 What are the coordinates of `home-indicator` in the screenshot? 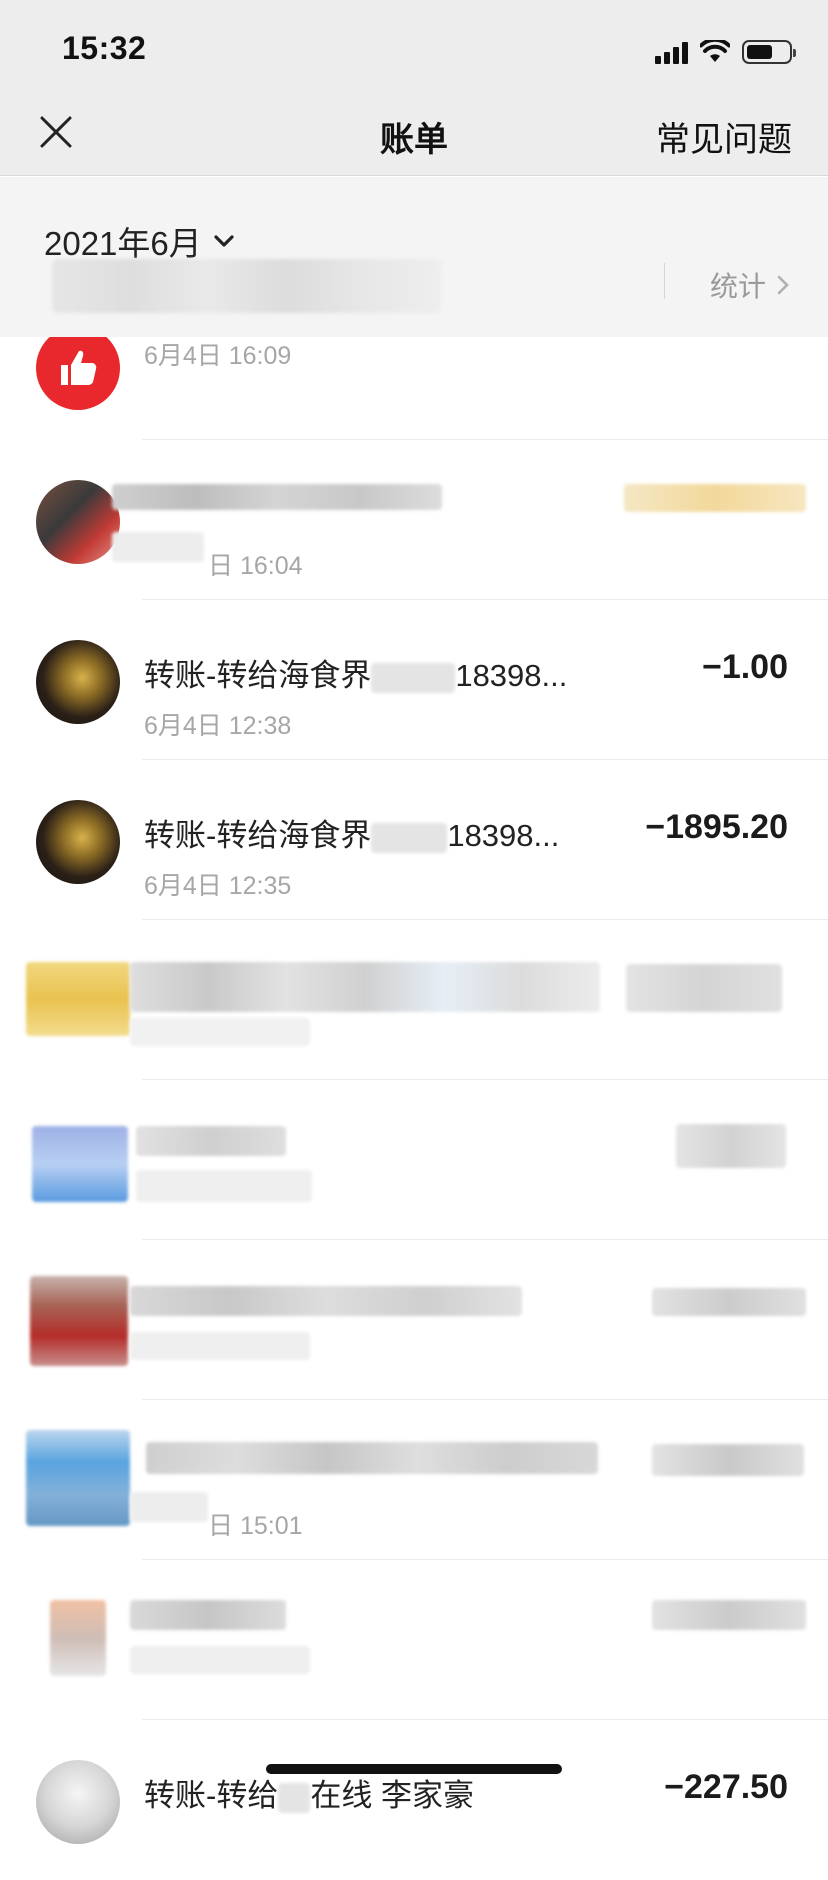 It's located at (414, 1769).